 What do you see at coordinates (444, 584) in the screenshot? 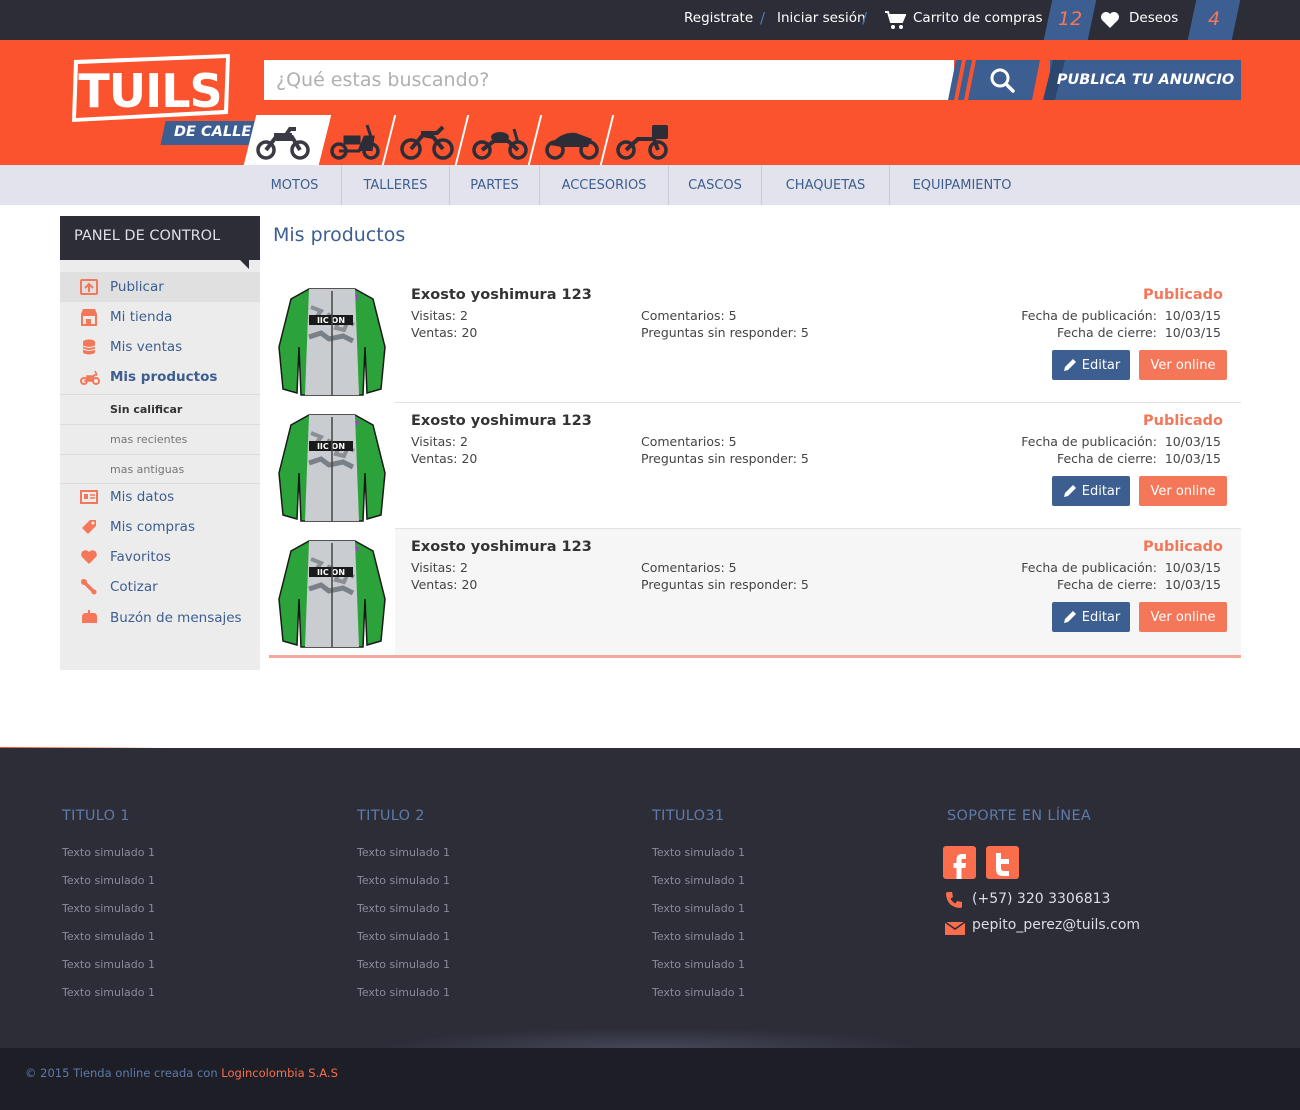
I see `product-sales: Ventas: 20` at bounding box center [444, 584].